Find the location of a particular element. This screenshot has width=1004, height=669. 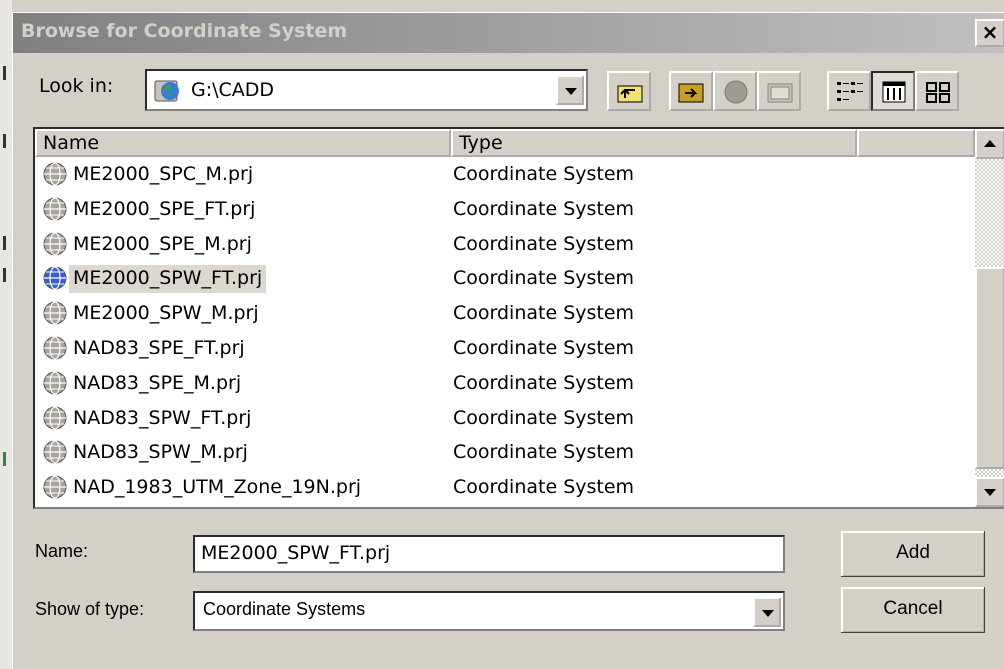

disconnect-icon is located at coordinates (736, 92).